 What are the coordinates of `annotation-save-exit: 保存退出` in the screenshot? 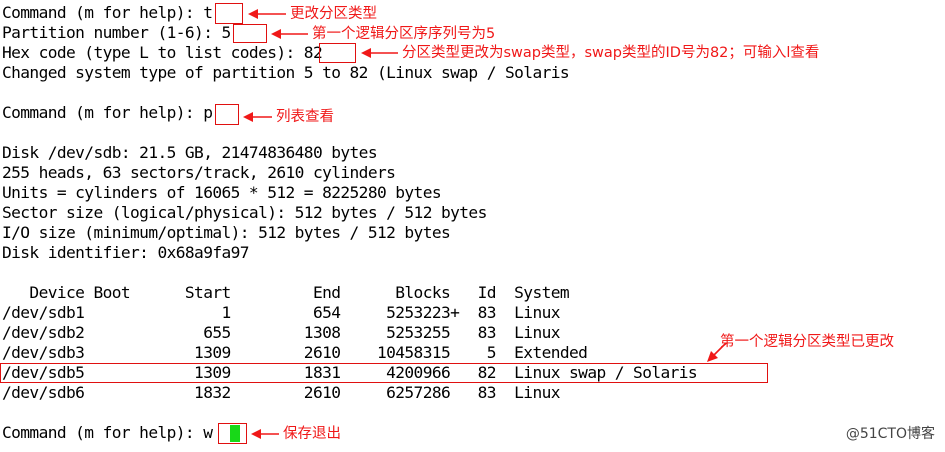 It's located at (312, 434).